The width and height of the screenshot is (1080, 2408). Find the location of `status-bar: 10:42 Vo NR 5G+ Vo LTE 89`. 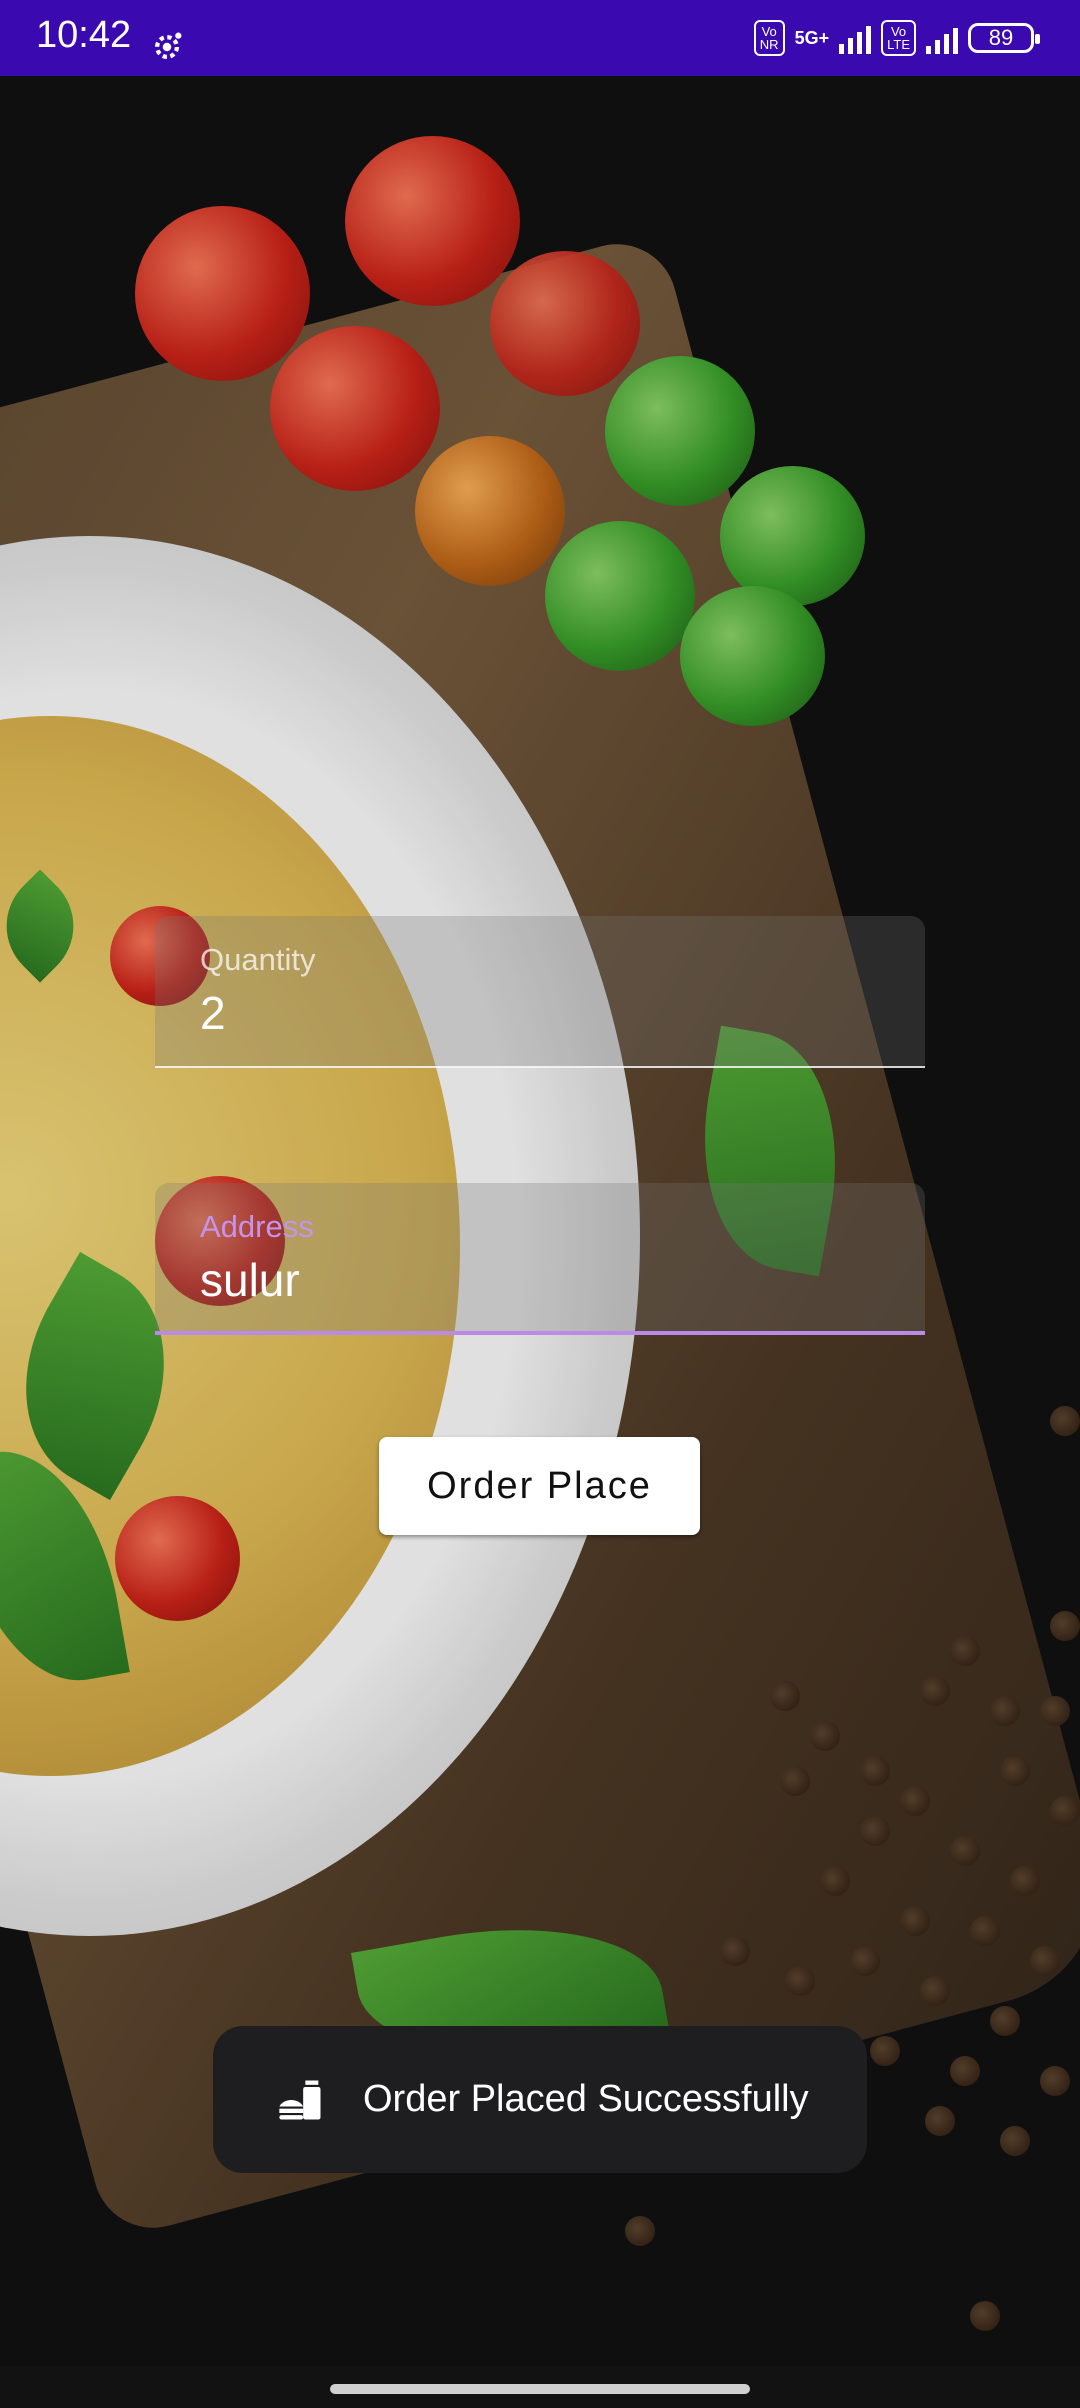

status-bar: 10:42 Vo NR 5G+ Vo LTE 89 is located at coordinates (540, 38).